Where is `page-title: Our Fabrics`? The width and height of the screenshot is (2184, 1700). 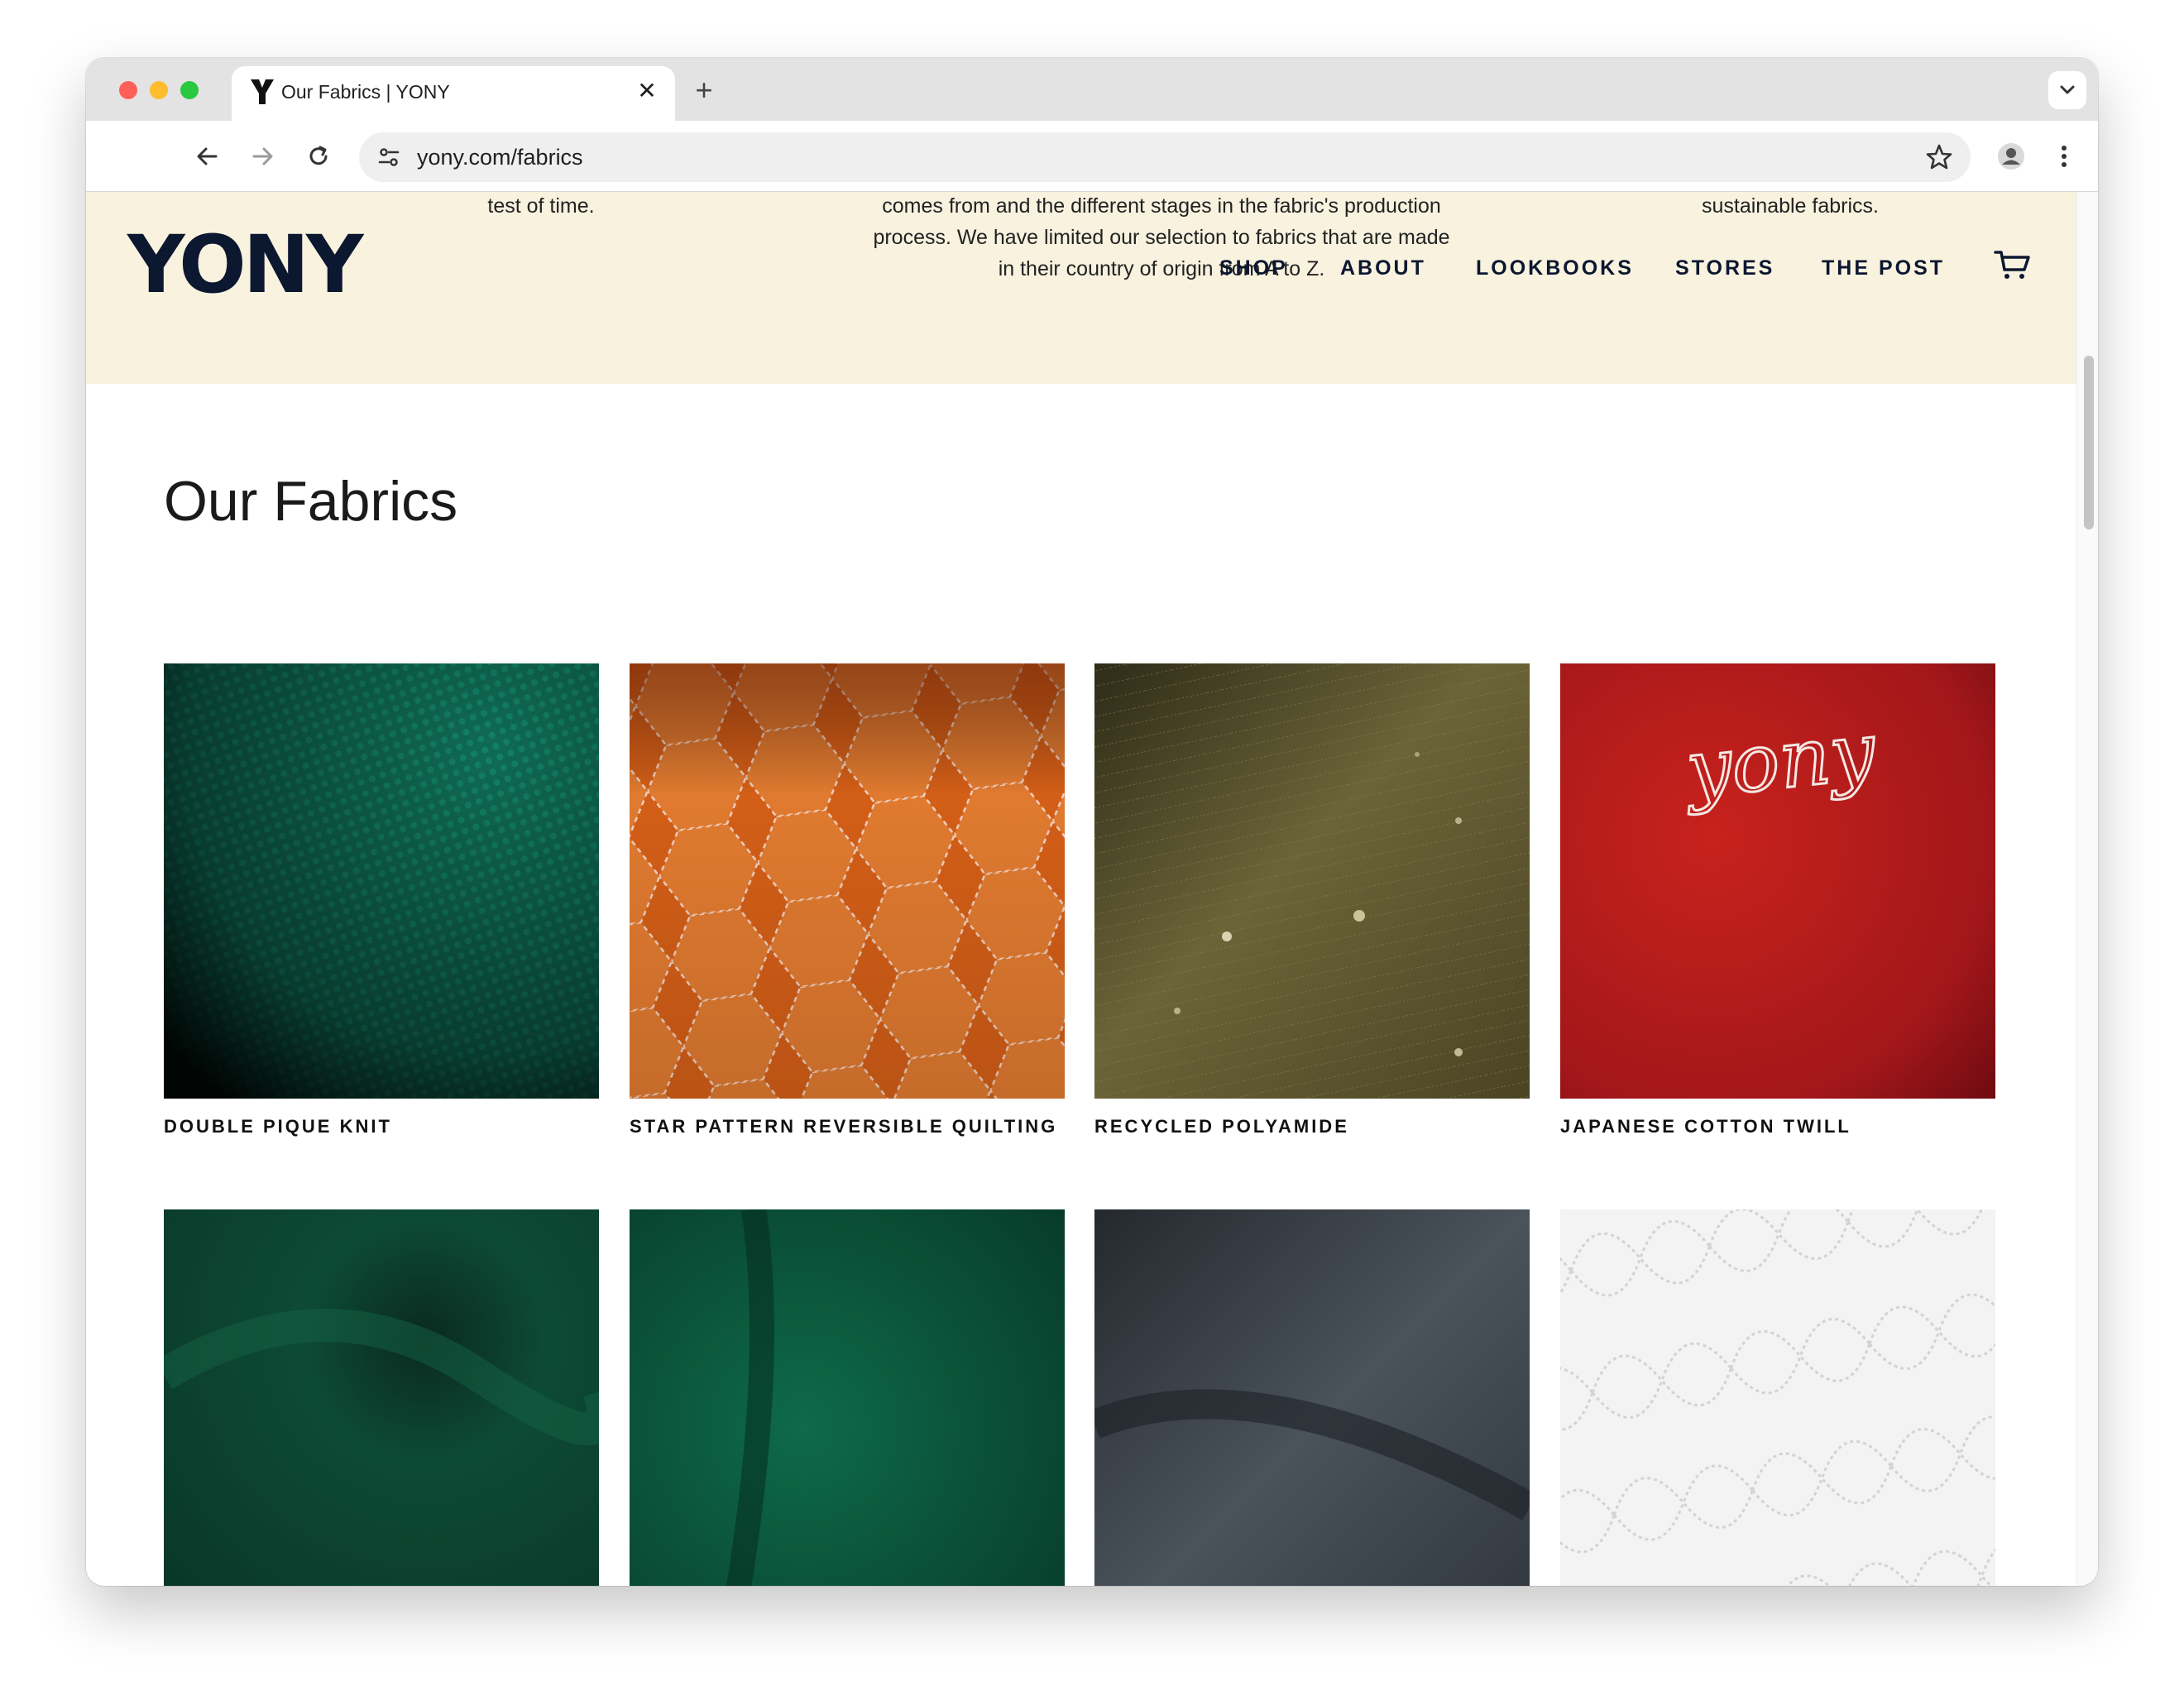
page-title: Our Fabrics is located at coordinates (311, 501).